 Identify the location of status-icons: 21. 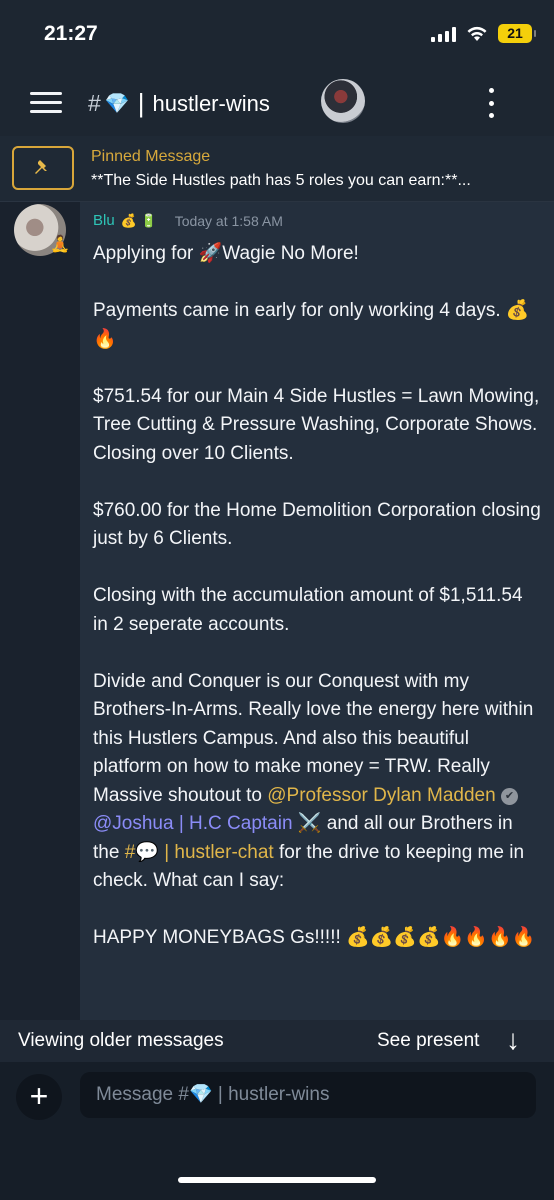
(483, 33).